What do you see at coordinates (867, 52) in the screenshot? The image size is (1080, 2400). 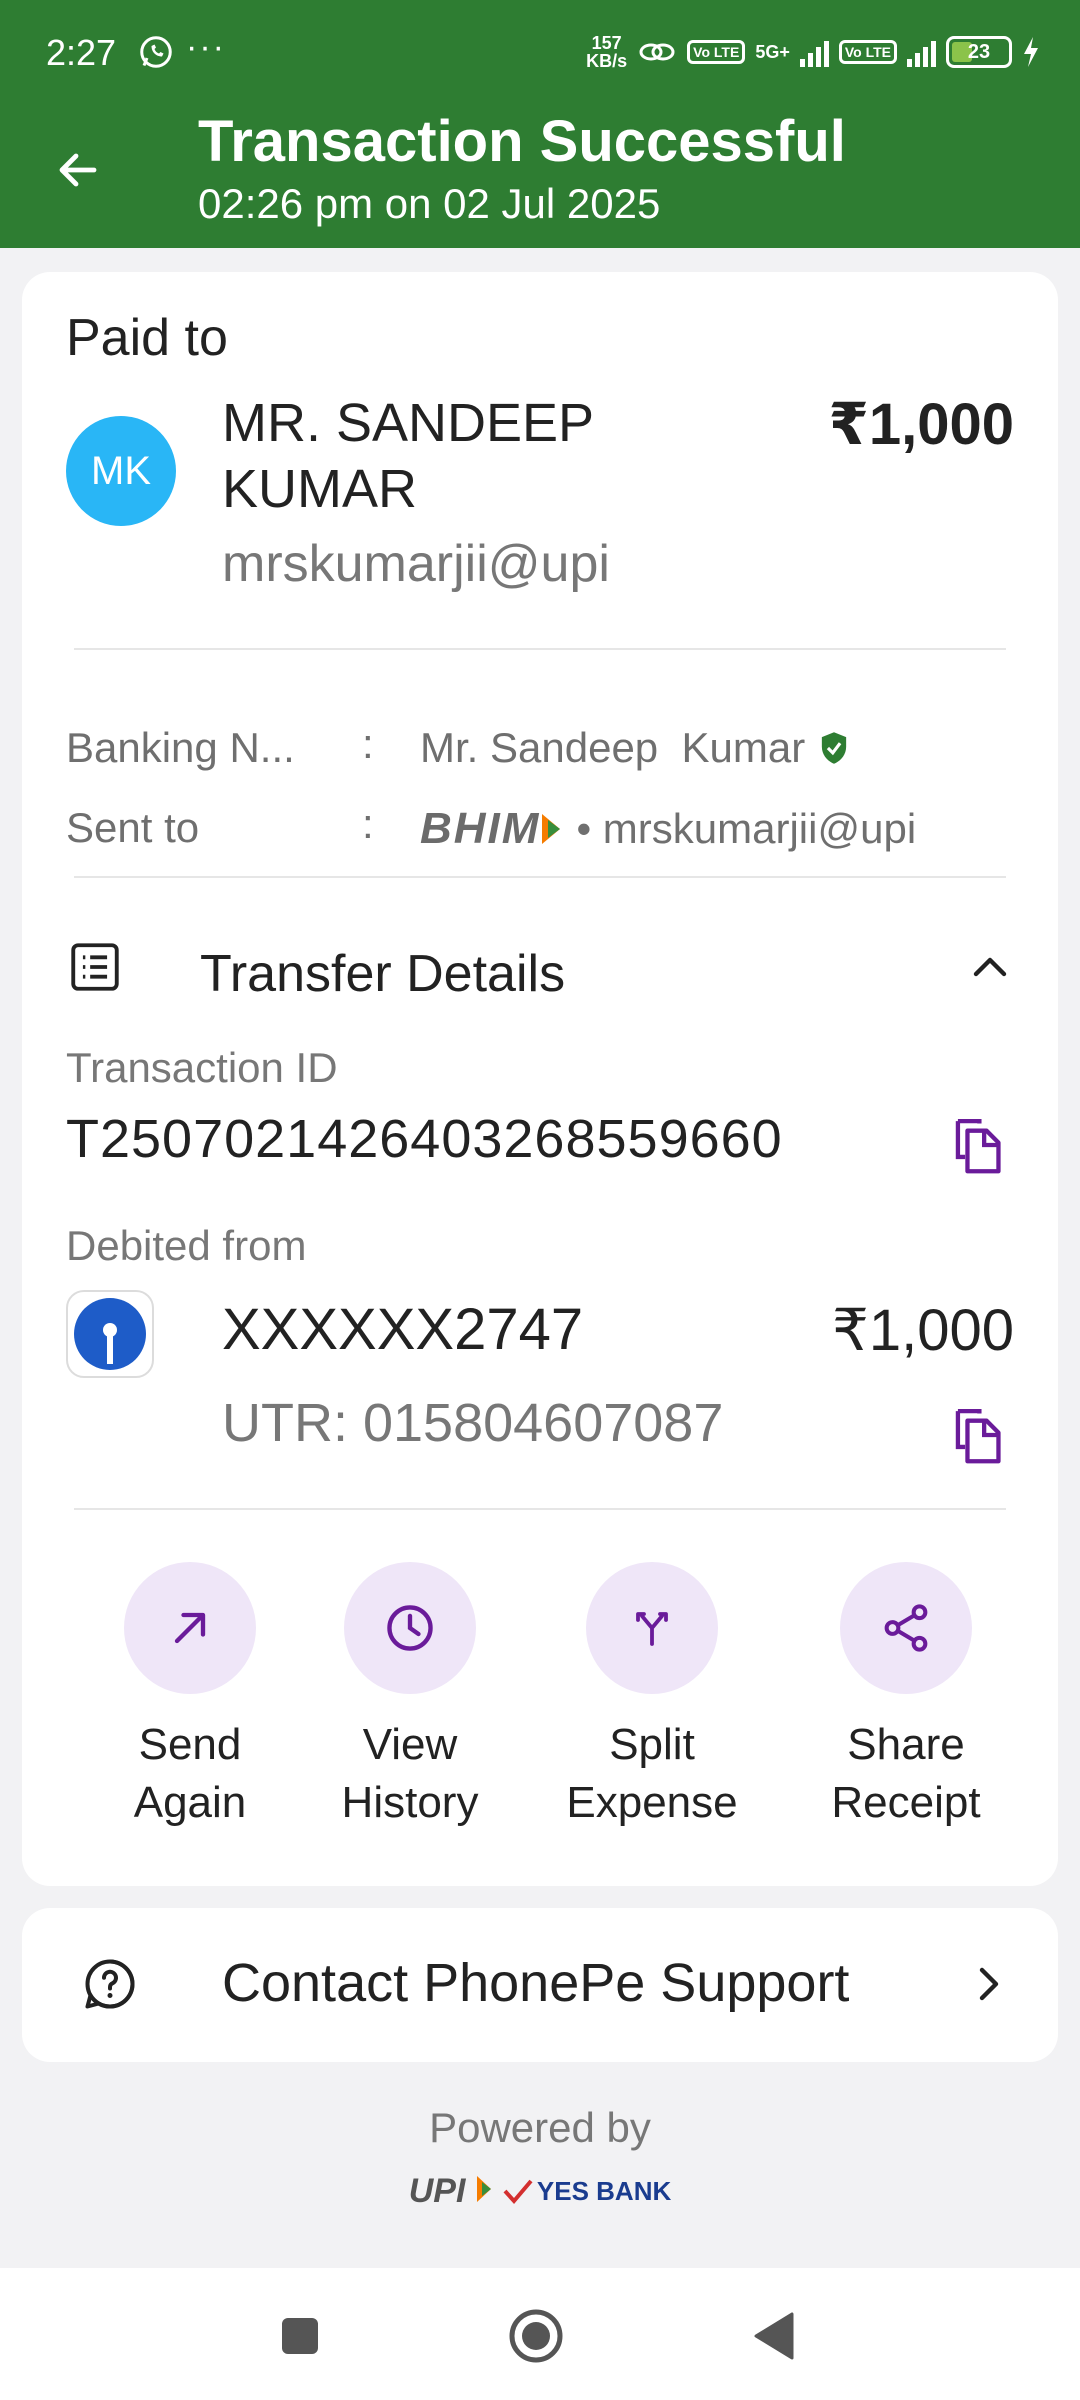 I see `volte-badge-2: Vo LTE` at bounding box center [867, 52].